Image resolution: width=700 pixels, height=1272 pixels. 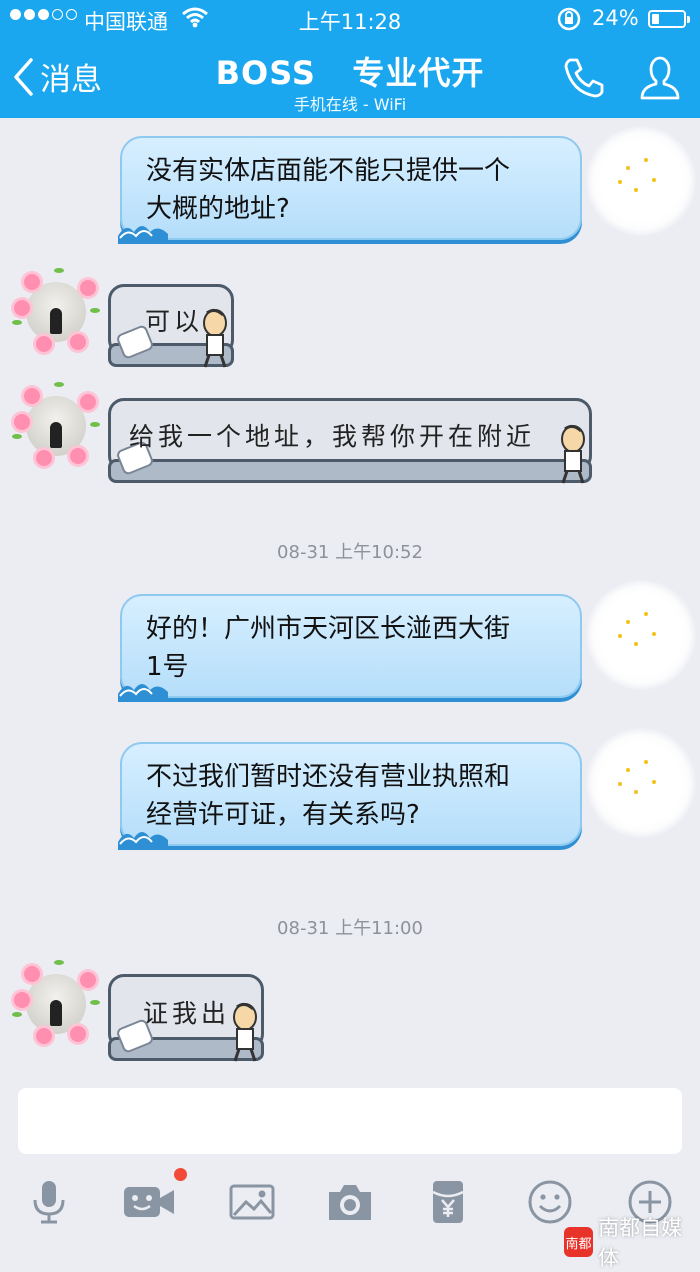 What do you see at coordinates (328, 777) in the screenshot?
I see `message-text-line: 不过我们暂时还没有营业执照和` at bounding box center [328, 777].